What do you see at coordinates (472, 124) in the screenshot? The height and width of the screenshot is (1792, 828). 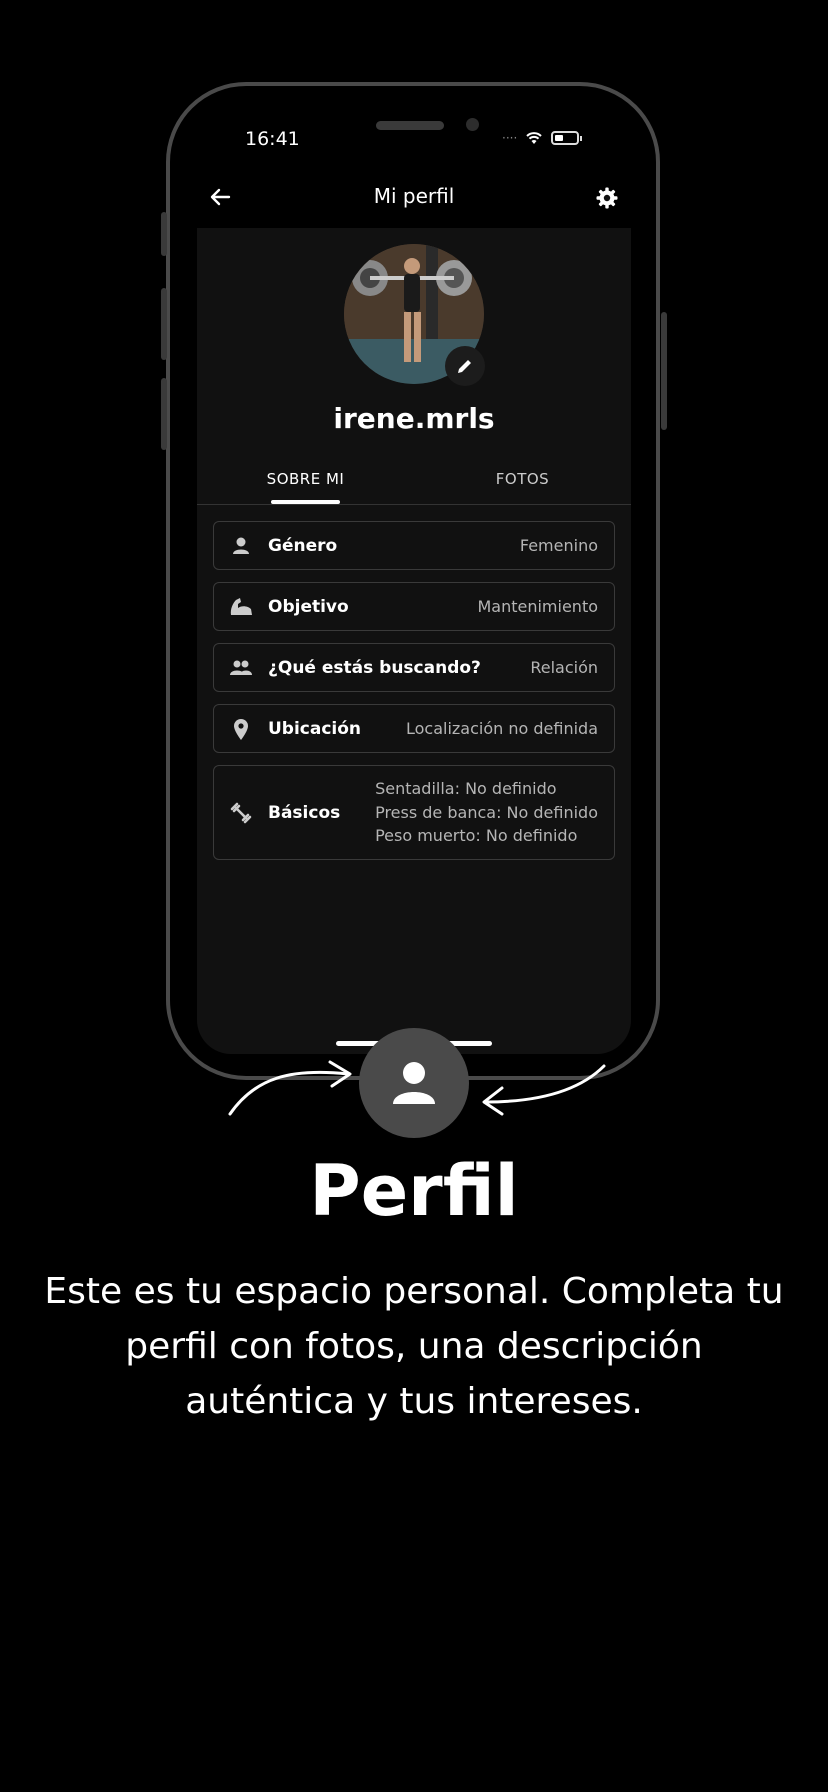 I see `phone-camera` at bounding box center [472, 124].